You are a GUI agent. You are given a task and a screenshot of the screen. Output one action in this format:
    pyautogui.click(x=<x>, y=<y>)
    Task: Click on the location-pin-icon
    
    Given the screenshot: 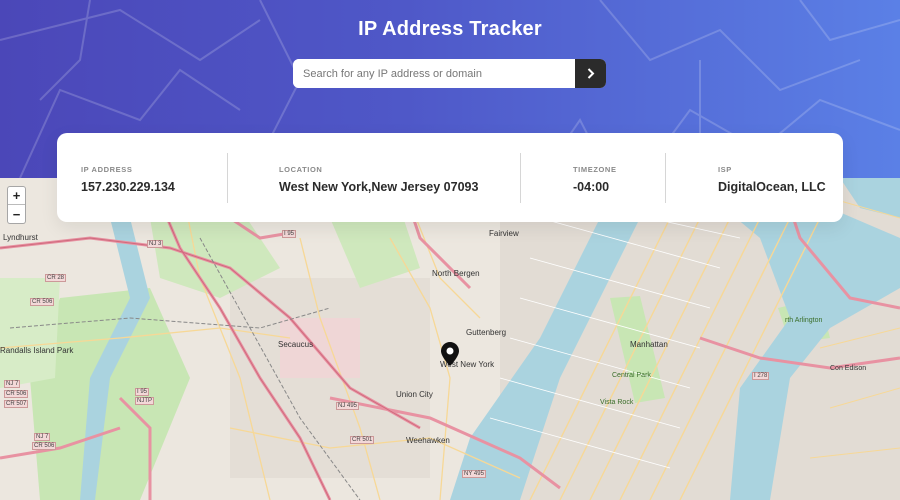 What is the action you would take?
    pyautogui.click(x=450, y=354)
    